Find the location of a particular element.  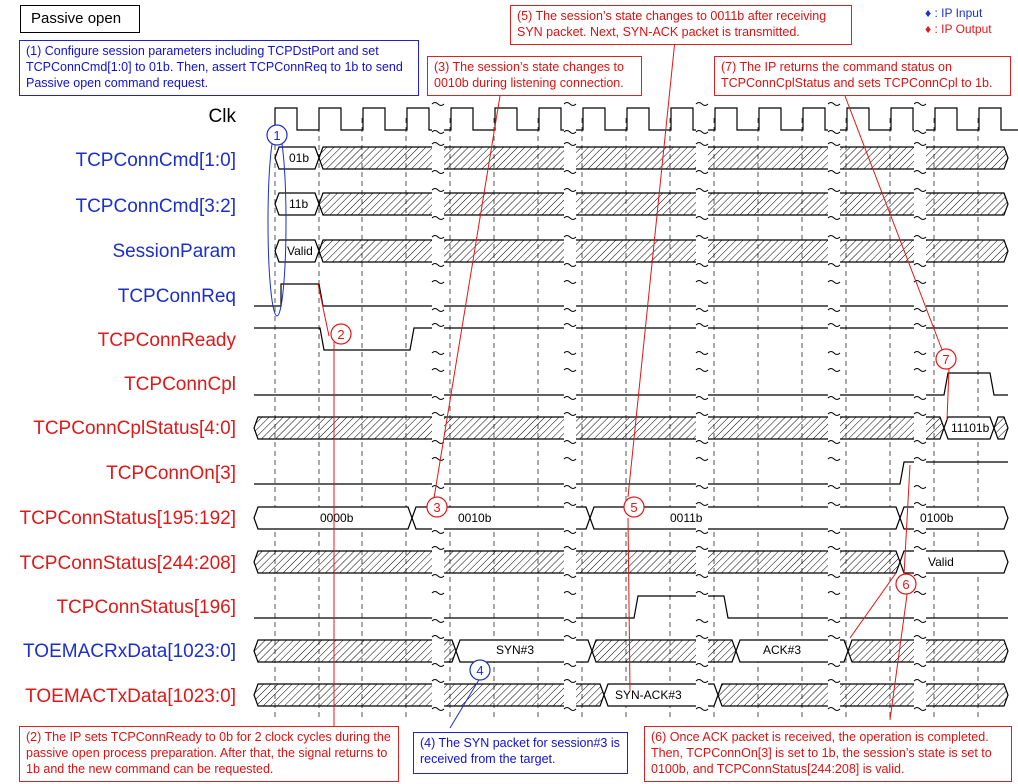

cplstatus-dontcare-a is located at coordinates (599, 428).